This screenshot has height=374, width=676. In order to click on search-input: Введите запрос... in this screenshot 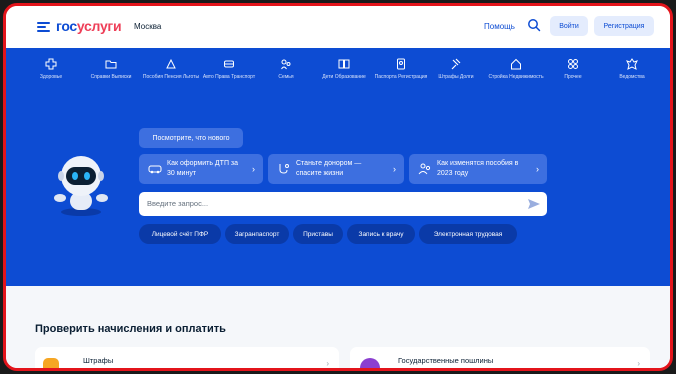, I will do `click(343, 204)`.